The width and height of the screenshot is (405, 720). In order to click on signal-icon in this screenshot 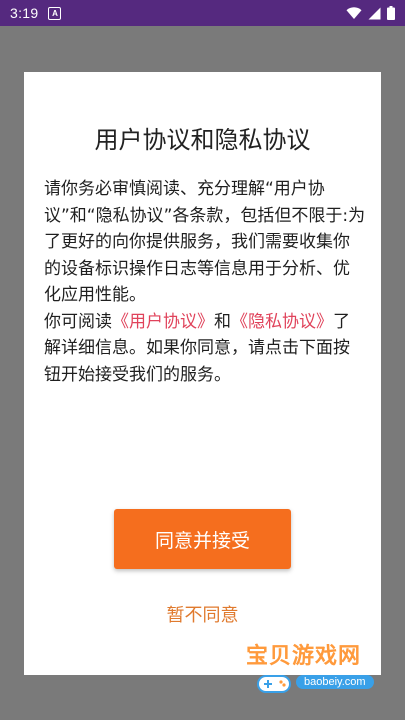, I will do `click(374, 13)`.